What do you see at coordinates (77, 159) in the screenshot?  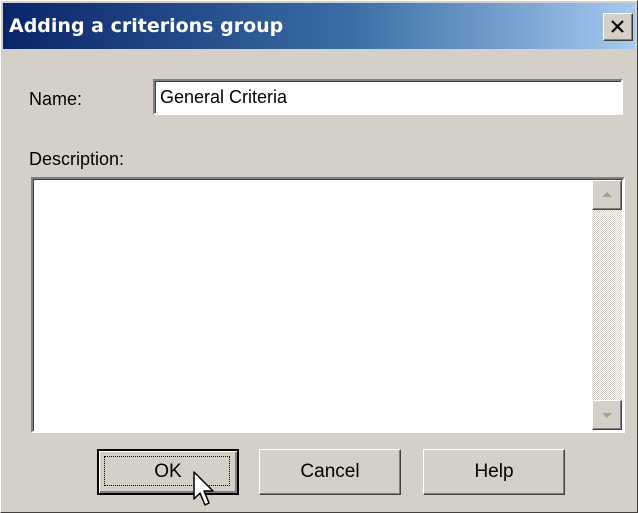 I see `description-label: Description:` at bounding box center [77, 159].